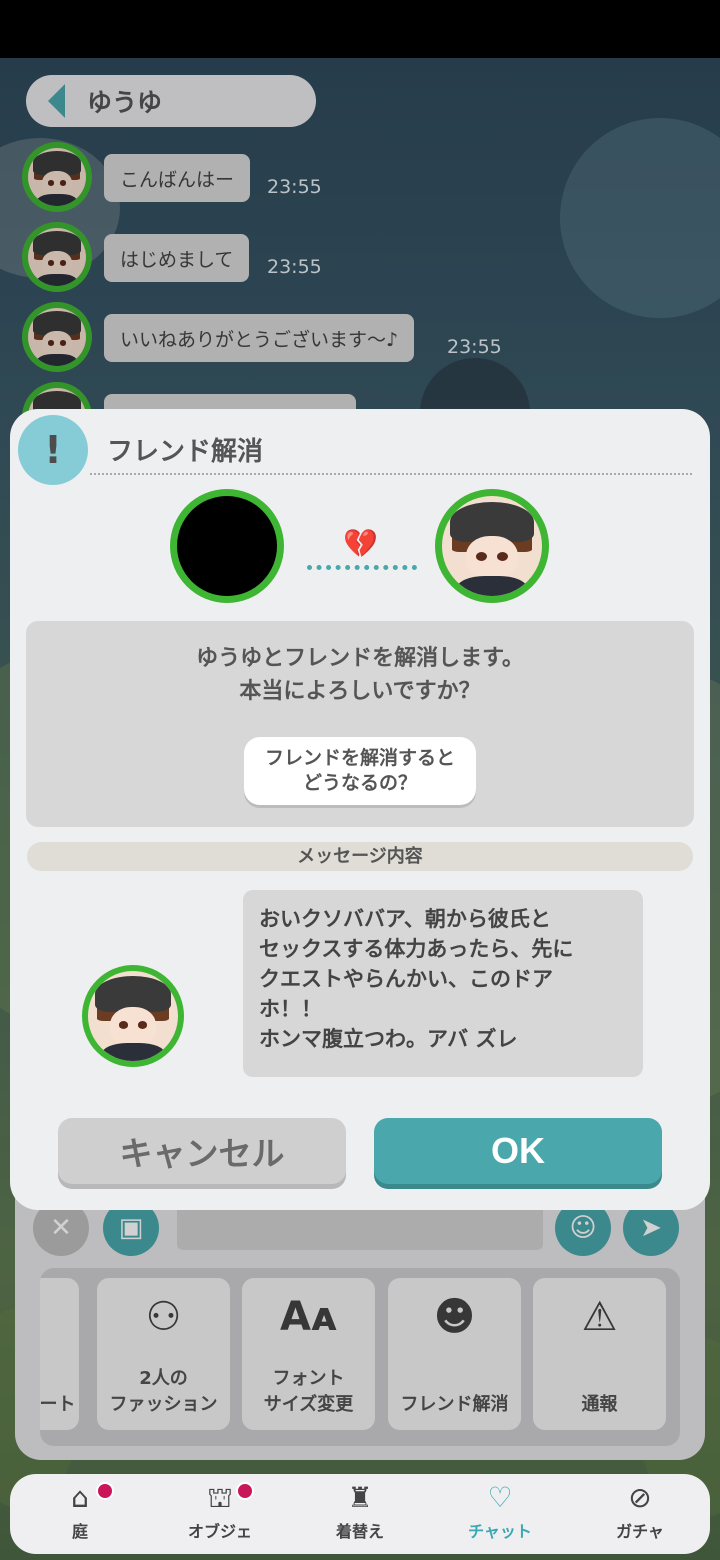 The image size is (720, 1560). I want to click on exclamation-icon: !, so click(53, 450).